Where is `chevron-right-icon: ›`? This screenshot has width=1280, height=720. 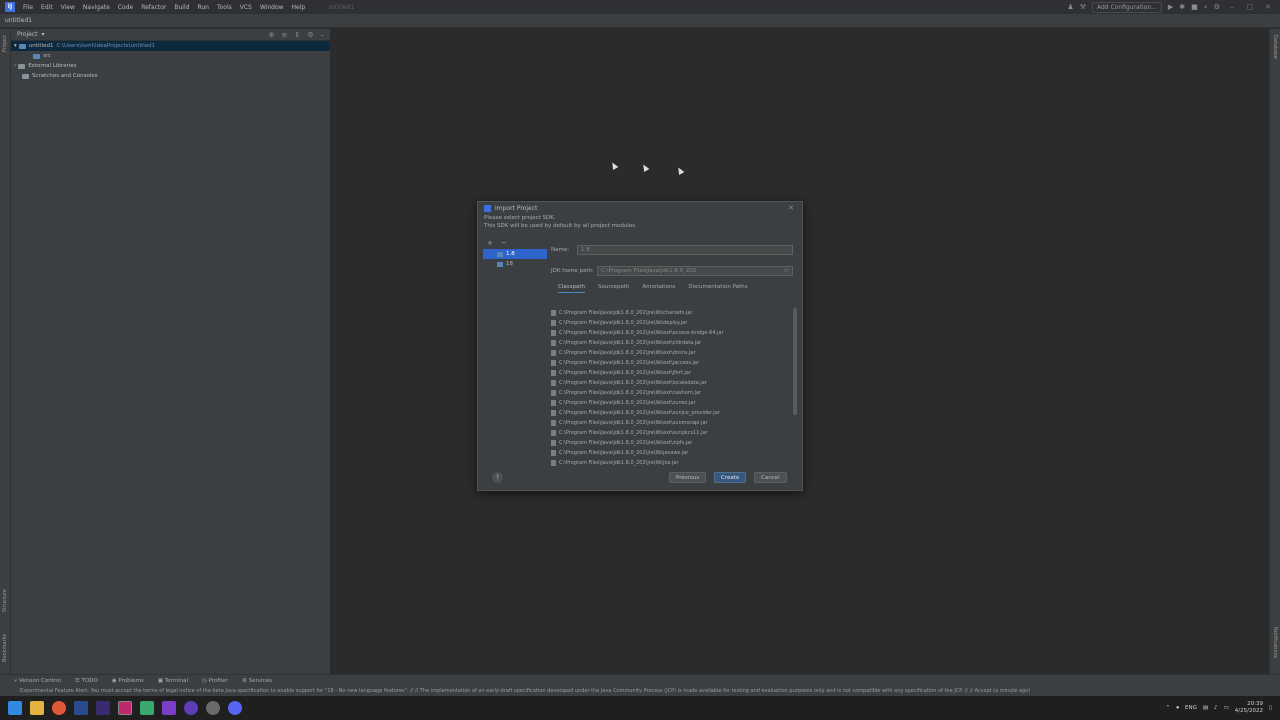 chevron-right-icon: › is located at coordinates (15, 66).